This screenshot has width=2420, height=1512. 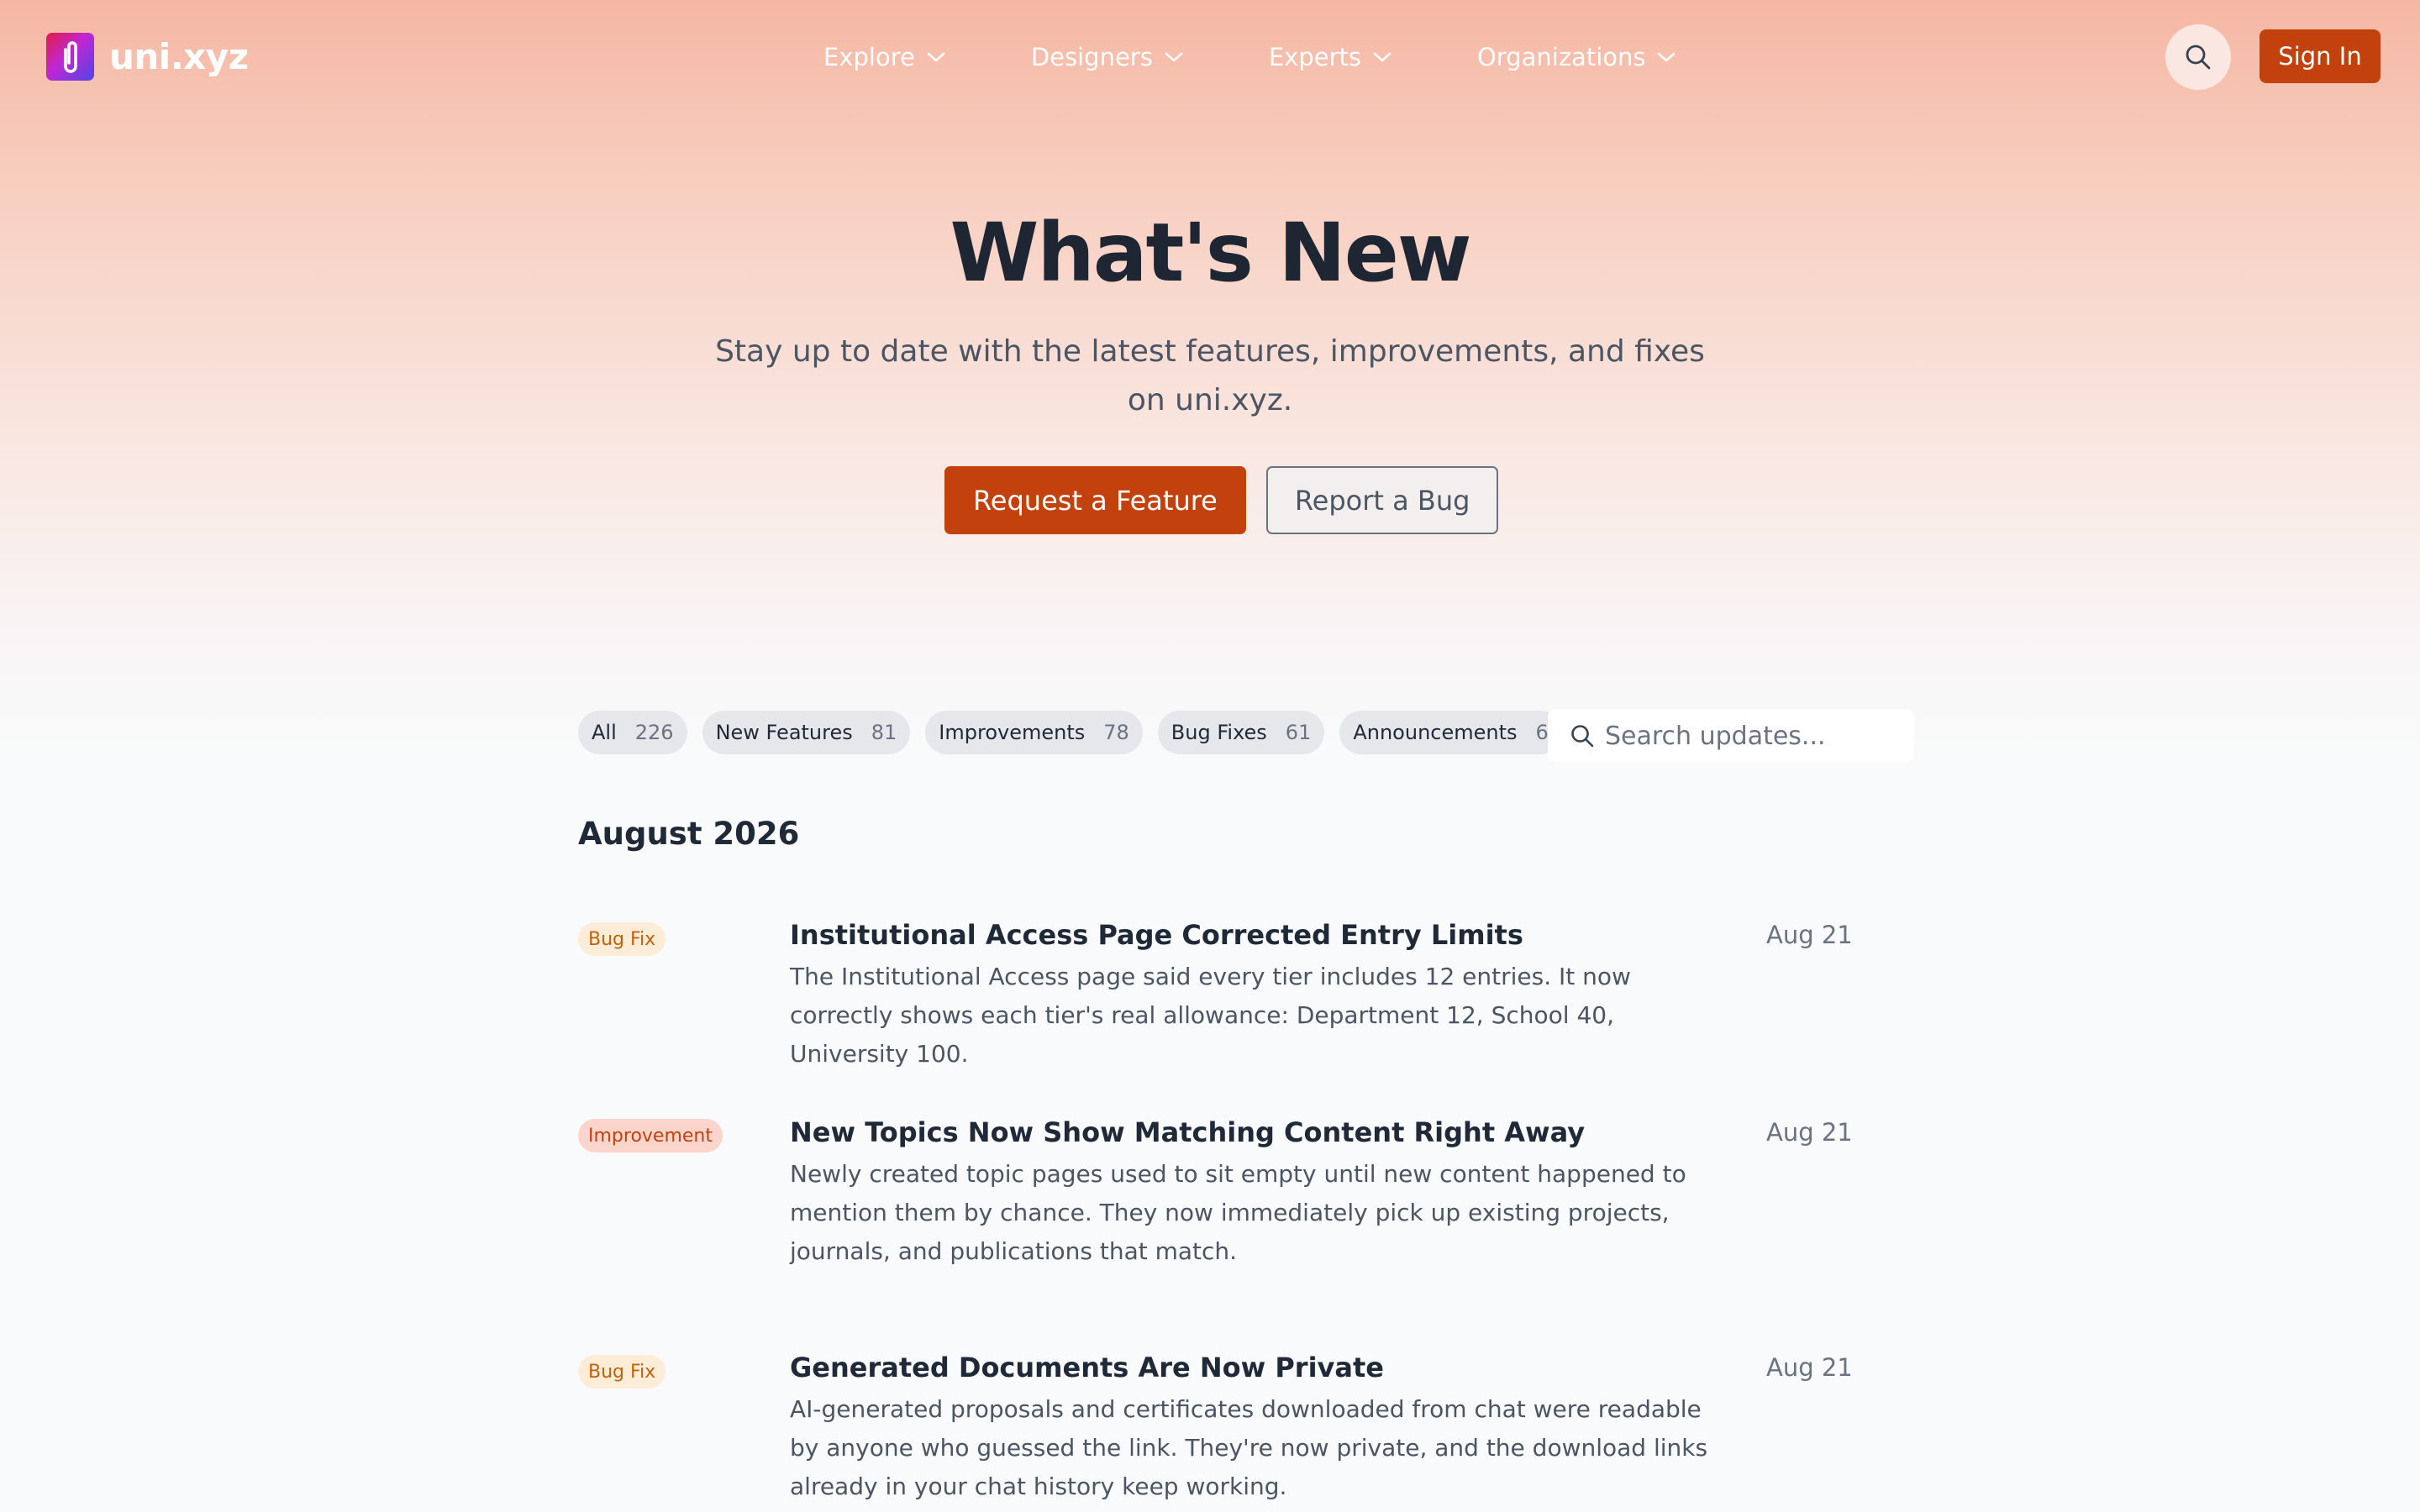 What do you see at coordinates (1116, 732) in the screenshot?
I see `filter-count: 78` at bounding box center [1116, 732].